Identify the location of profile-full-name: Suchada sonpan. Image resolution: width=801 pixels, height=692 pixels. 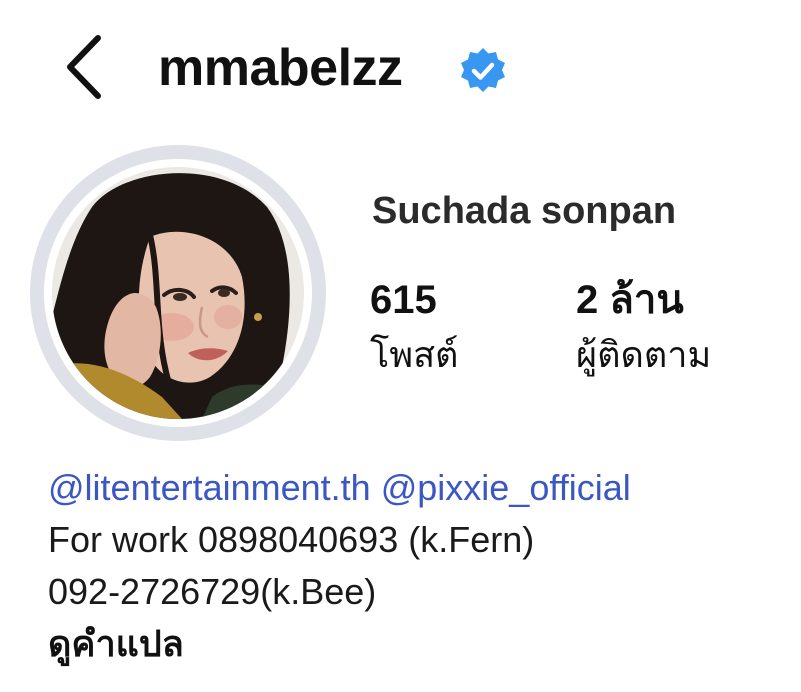
(524, 211).